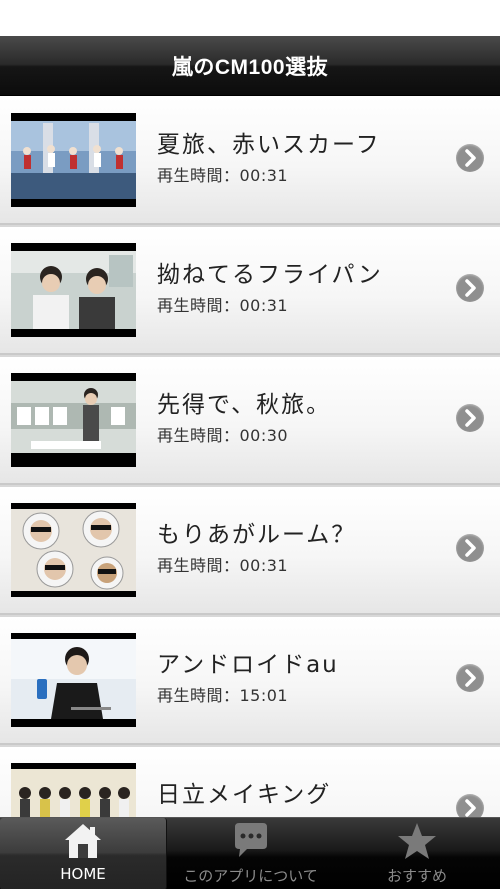 The height and width of the screenshot is (889, 500). I want to click on tab-recommended: おすすめ, so click(417, 853).